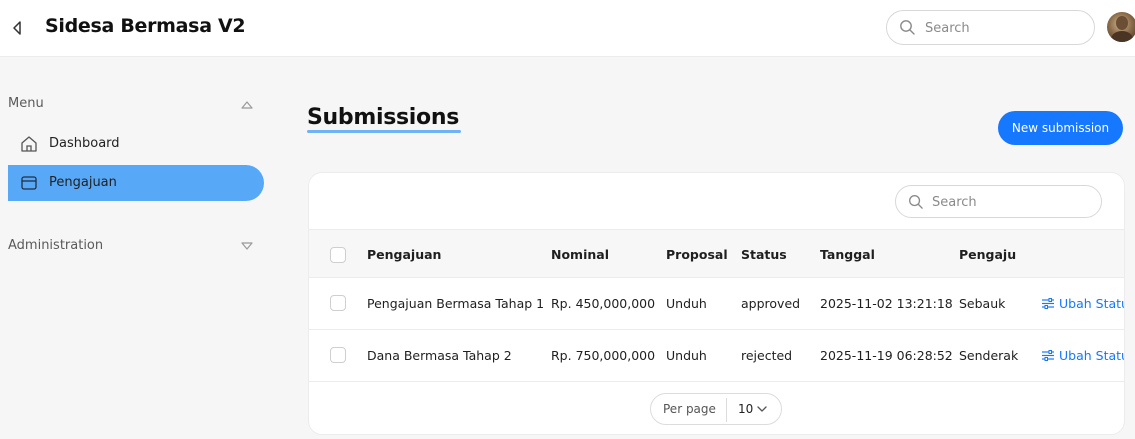 The width and height of the screenshot is (1135, 439). What do you see at coordinates (745, 409) in the screenshot?
I see `per-page-value: 10` at bounding box center [745, 409].